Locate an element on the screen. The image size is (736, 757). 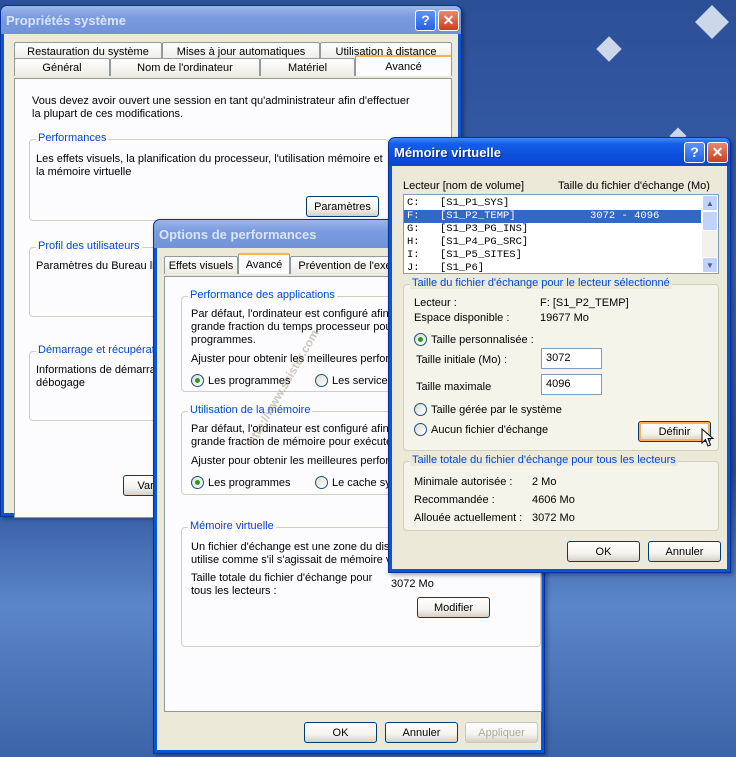
drive-letter: C: is located at coordinates (413, 203).